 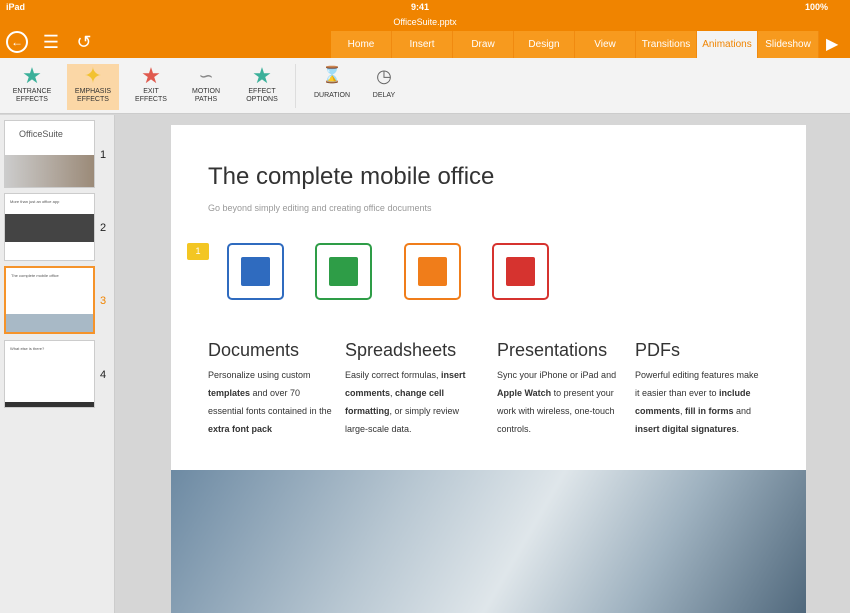 I want to click on tab-design: Design, so click(x=544, y=44).